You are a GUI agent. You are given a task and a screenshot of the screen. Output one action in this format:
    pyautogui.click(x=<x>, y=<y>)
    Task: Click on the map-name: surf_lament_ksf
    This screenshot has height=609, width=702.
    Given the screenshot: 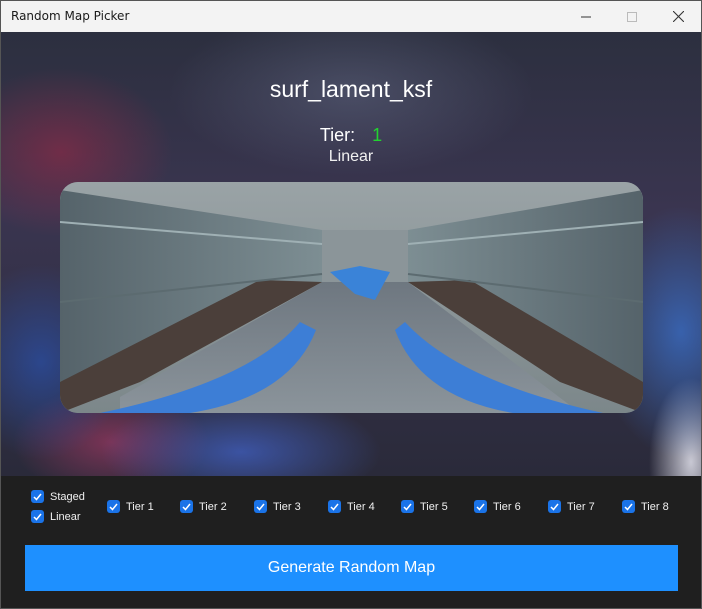 What is the action you would take?
    pyautogui.click(x=351, y=89)
    